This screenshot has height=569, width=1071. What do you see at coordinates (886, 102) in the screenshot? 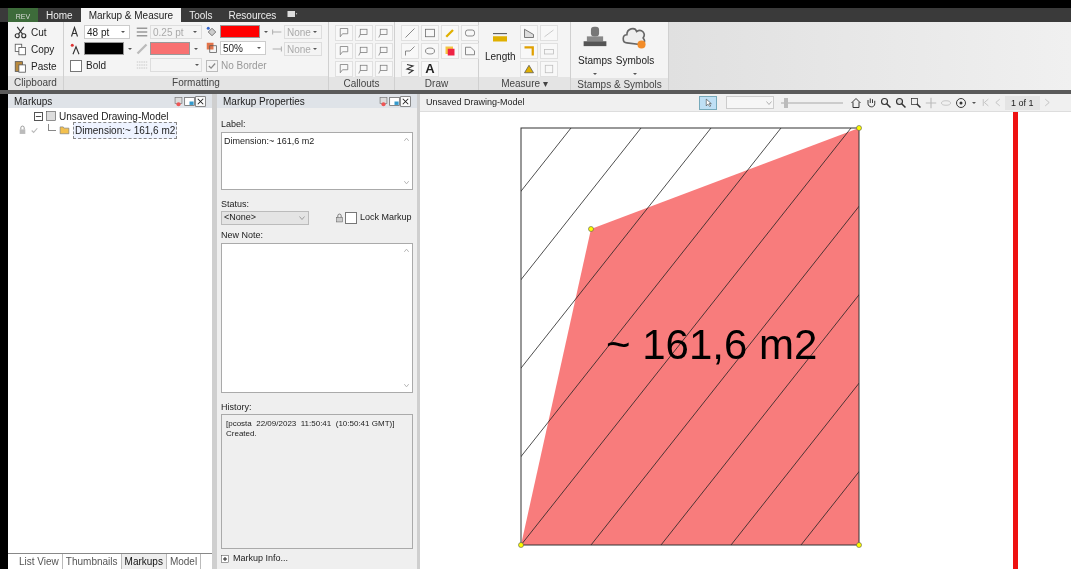
I see `zoom-icon` at bounding box center [886, 102].